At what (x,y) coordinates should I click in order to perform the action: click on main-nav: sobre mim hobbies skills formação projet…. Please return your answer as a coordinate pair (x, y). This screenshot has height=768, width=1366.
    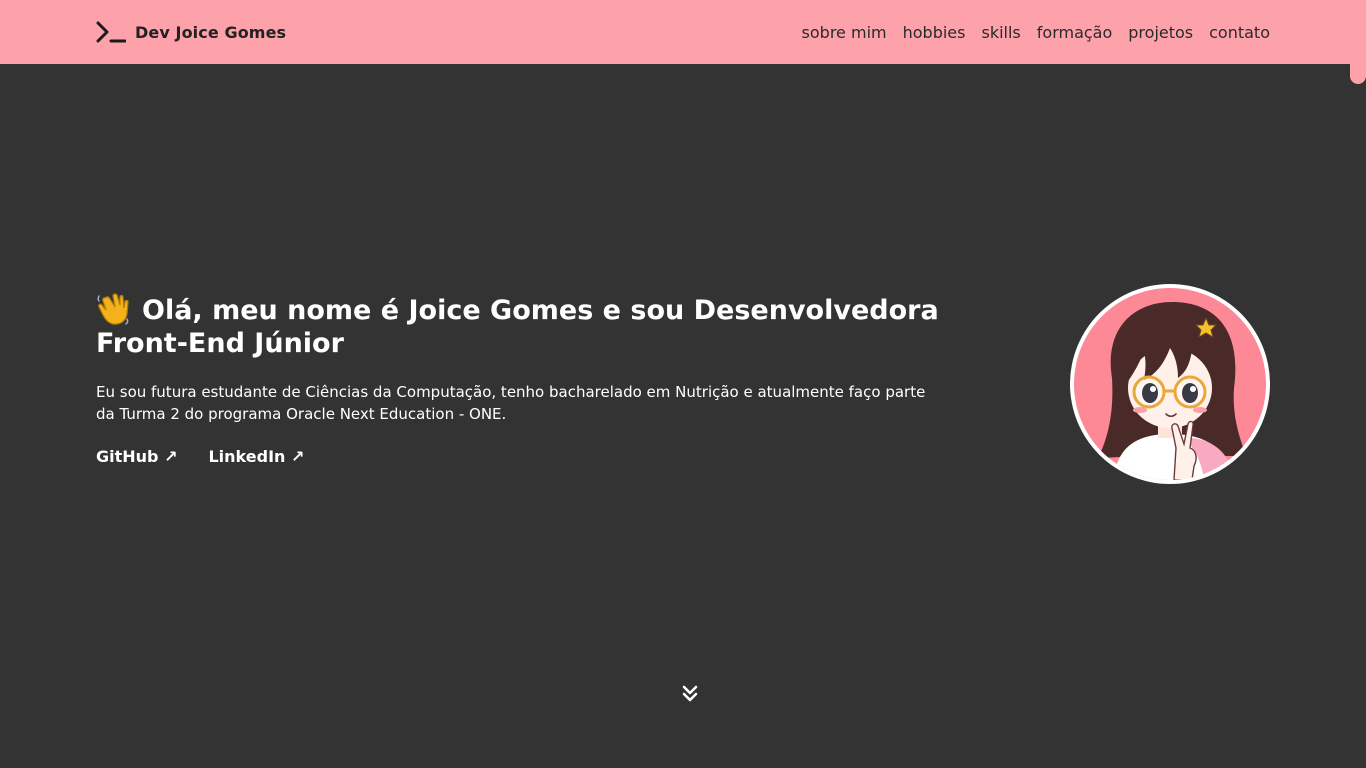
    Looking at the image, I should click on (1036, 32).